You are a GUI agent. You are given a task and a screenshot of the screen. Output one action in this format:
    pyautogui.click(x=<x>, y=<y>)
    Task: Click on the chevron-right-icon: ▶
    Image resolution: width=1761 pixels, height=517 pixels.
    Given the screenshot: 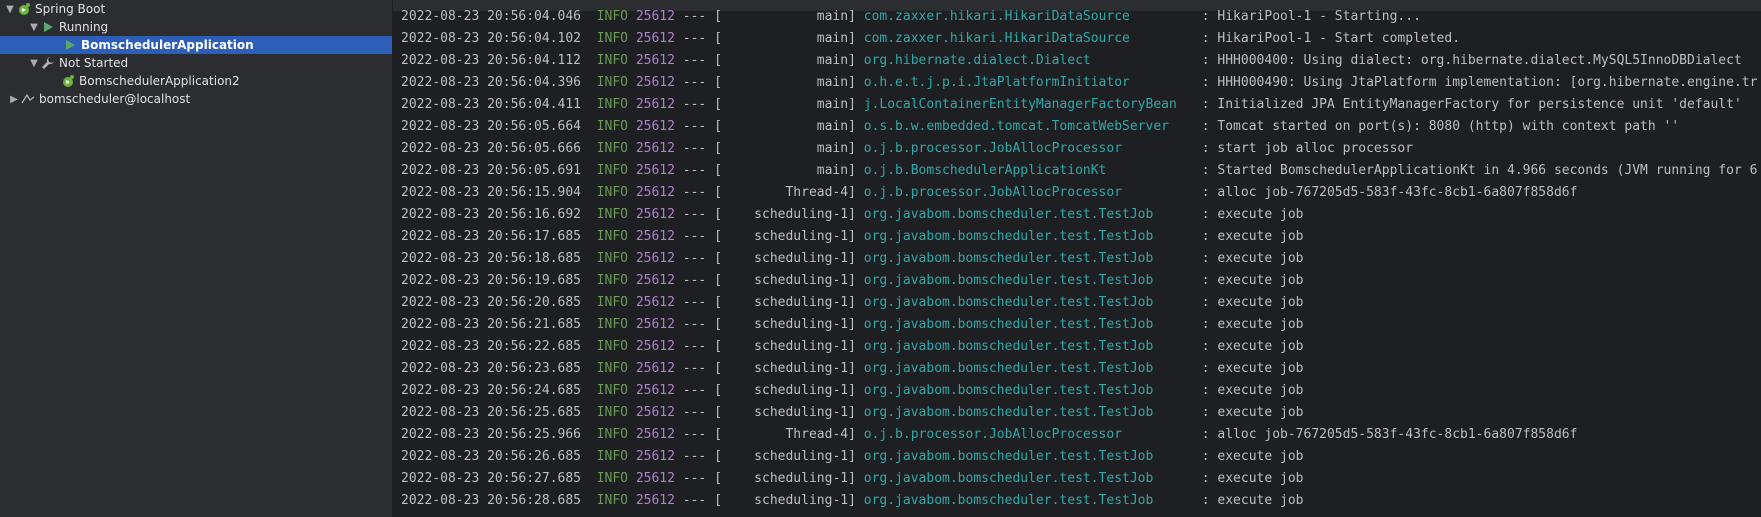 What is the action you would take?
    pyautogui.click(x=14, y=99)
    